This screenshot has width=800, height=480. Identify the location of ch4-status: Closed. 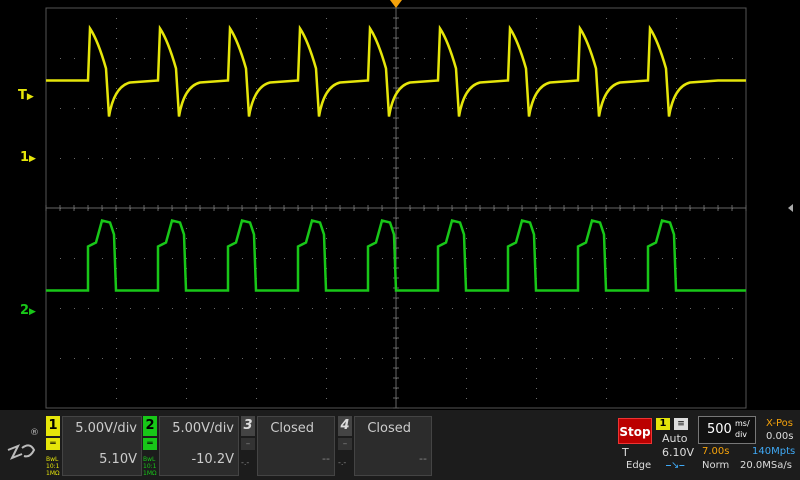
(389, 428).